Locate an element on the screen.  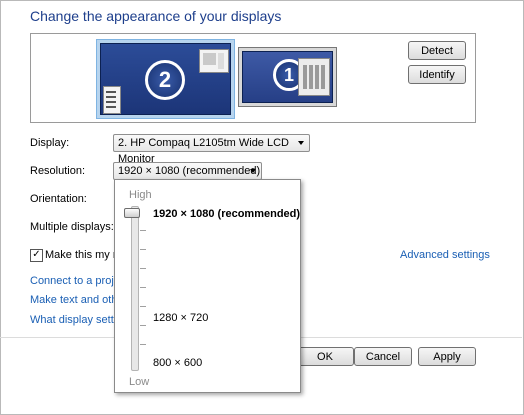
resolution-slider-thumb is located at coordinates (132, 213).